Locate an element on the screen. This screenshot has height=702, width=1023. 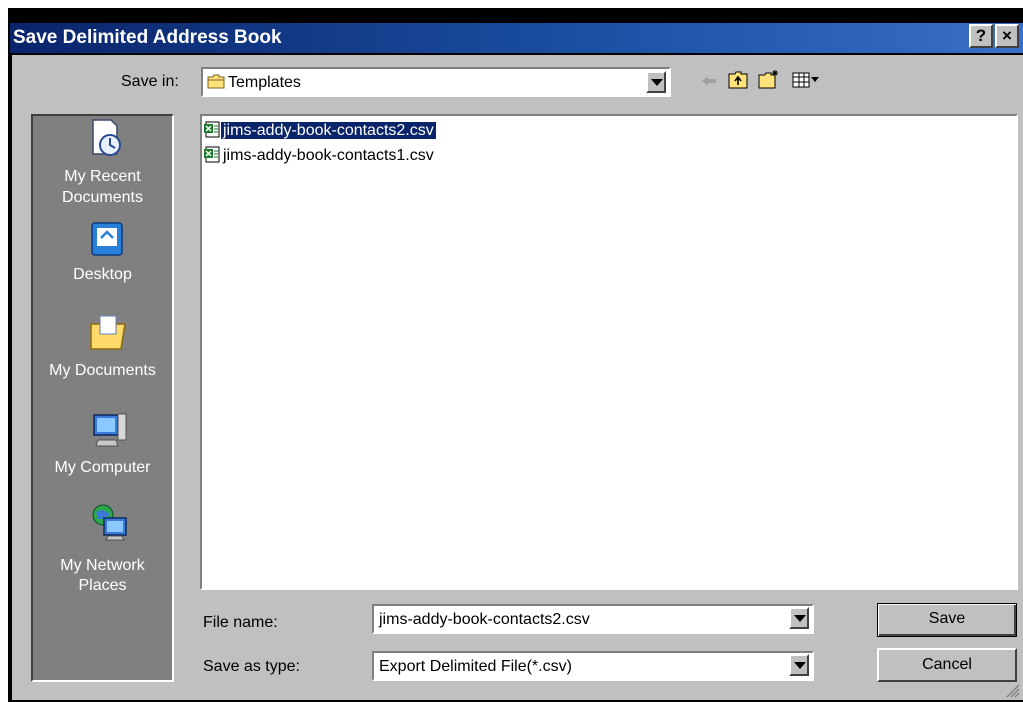
save-in-label: Save in: is located at coordinates (150, 81).